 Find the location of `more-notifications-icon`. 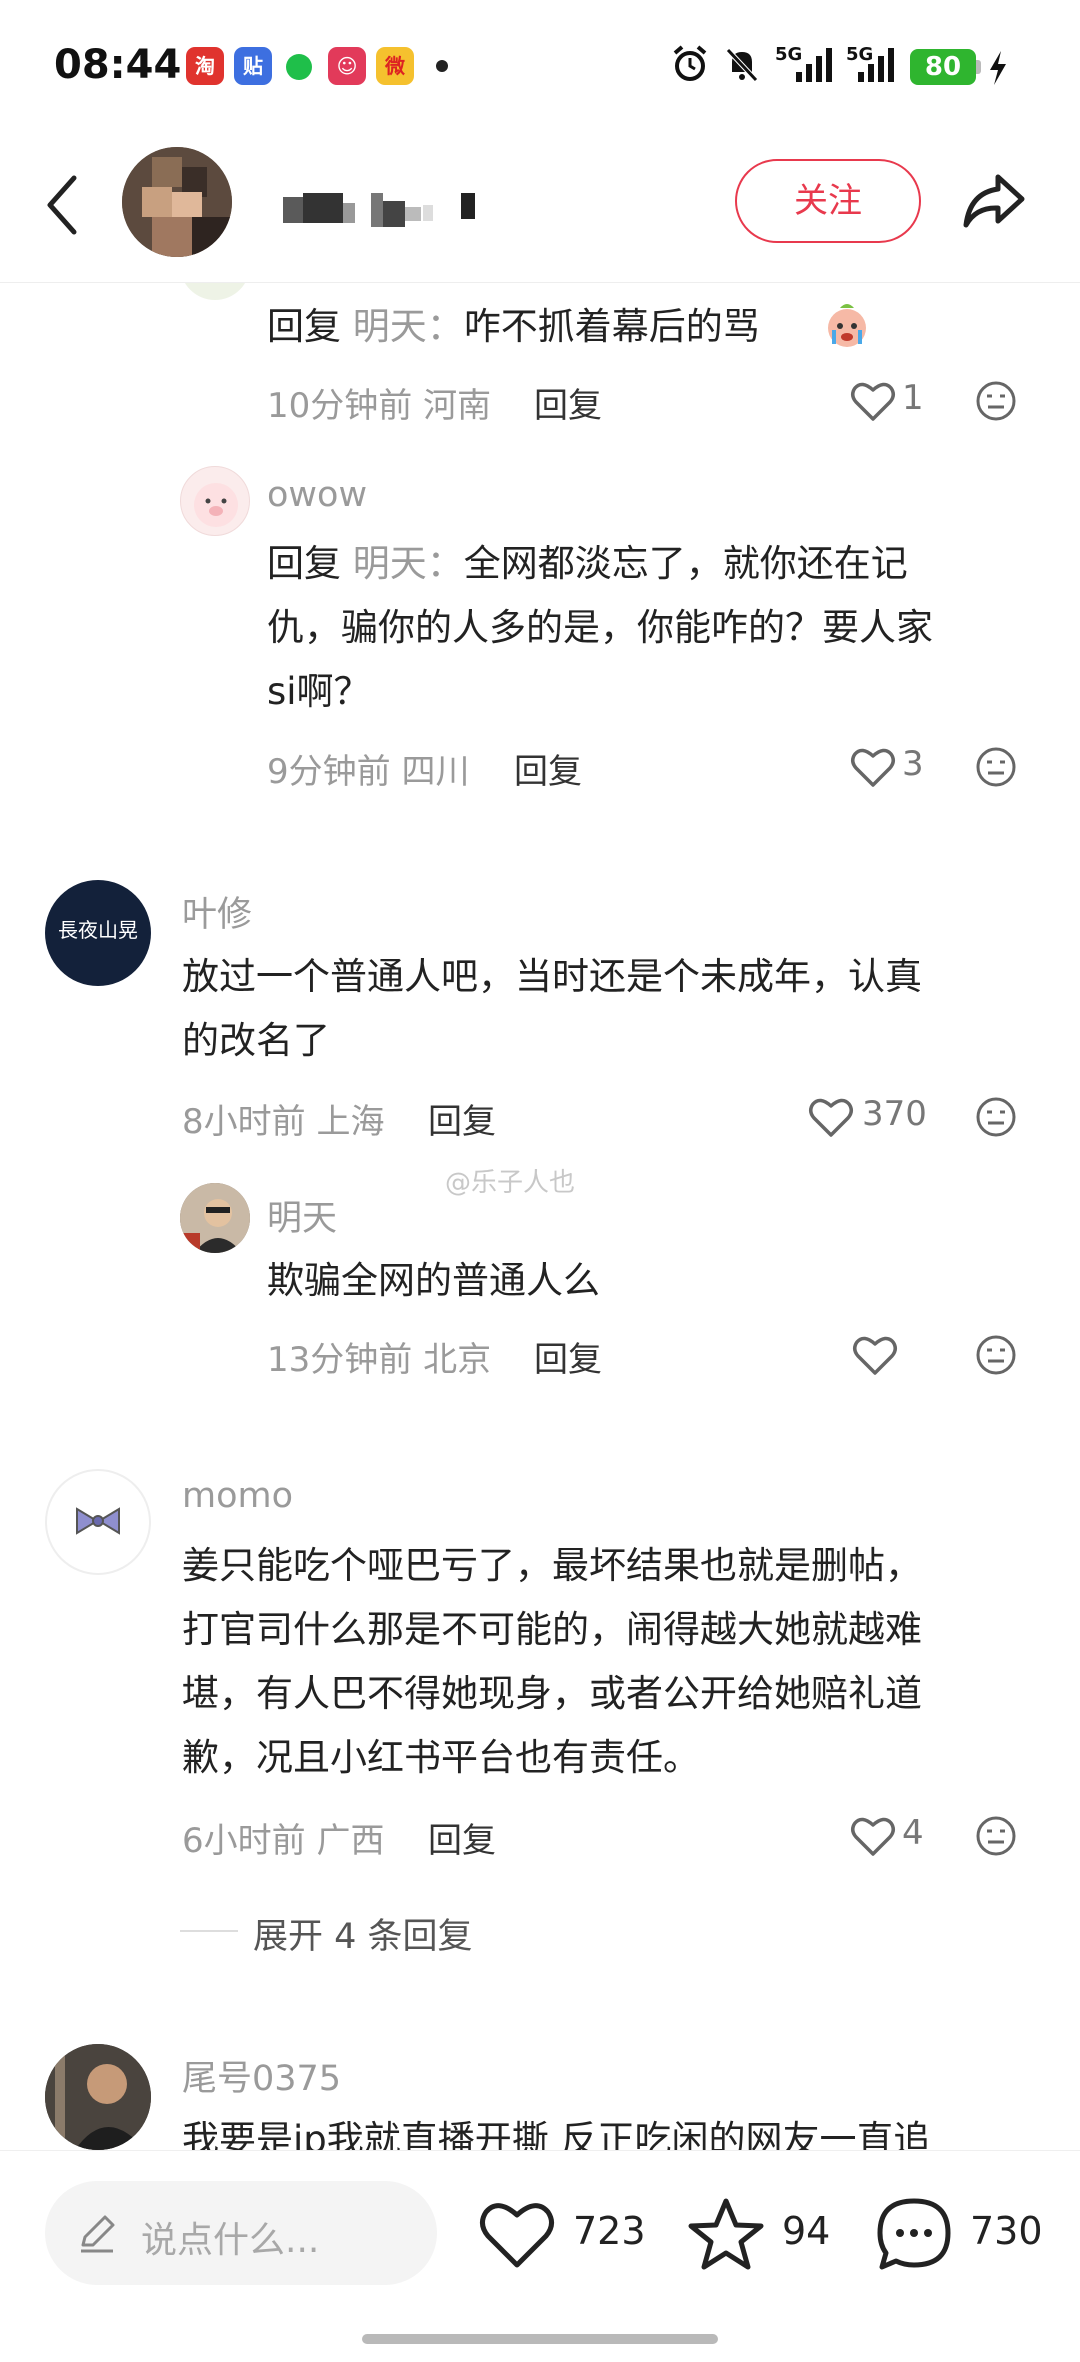

more-notifications-icon is located at coordinates (442, 66).